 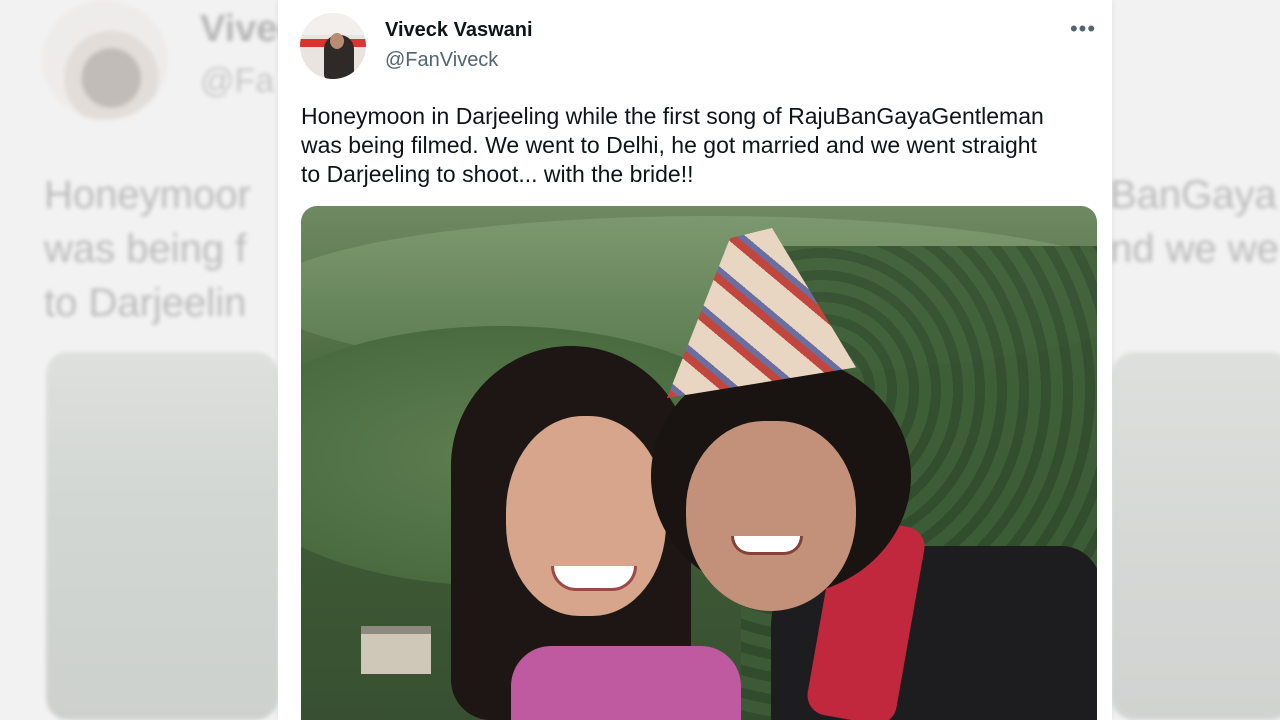 What do you see at coordinates (333, 24) in the screenshot?
I see `avatar-banner` at bounding box center [333, 24].